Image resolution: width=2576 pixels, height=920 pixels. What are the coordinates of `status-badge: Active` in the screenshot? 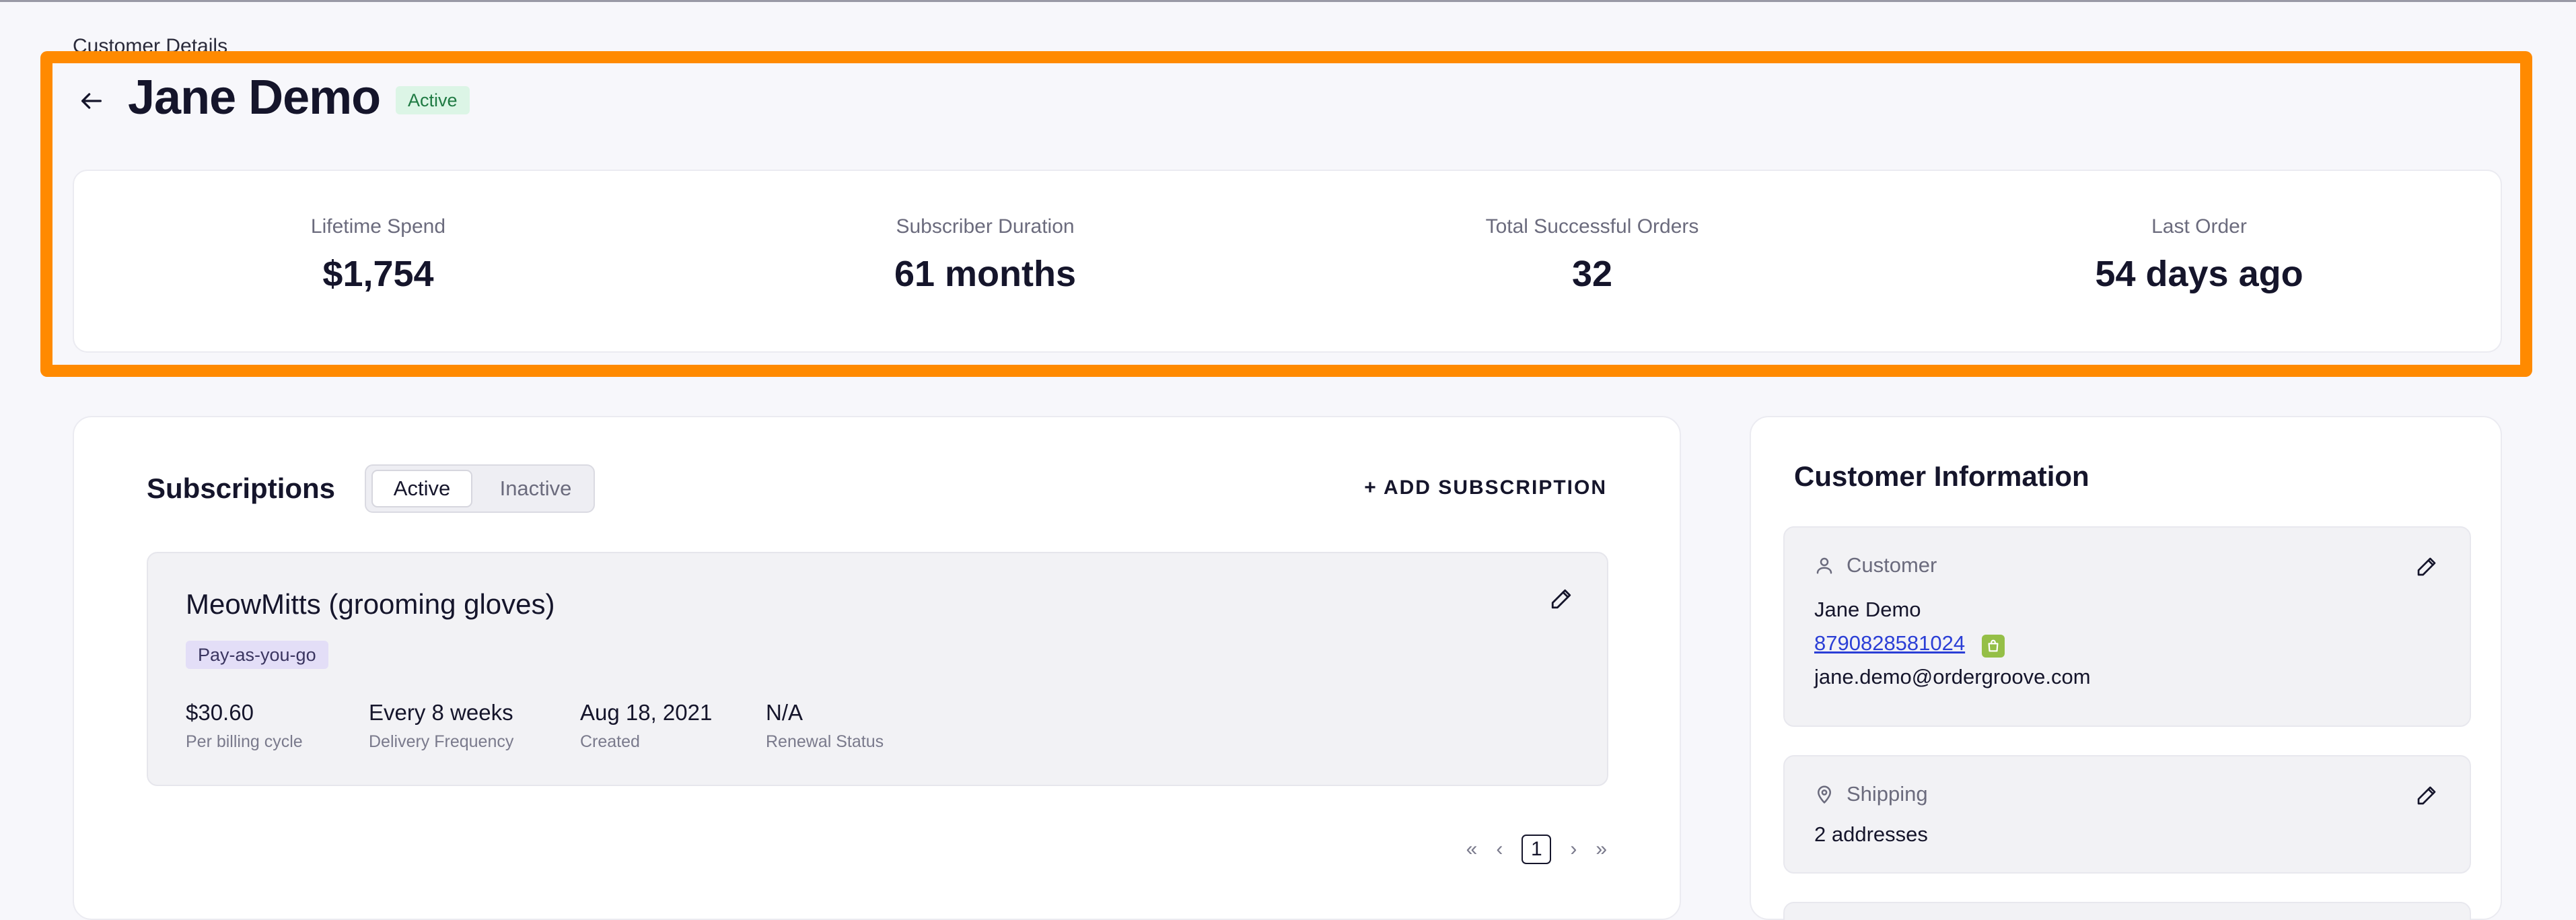 It's located at (433, 100).